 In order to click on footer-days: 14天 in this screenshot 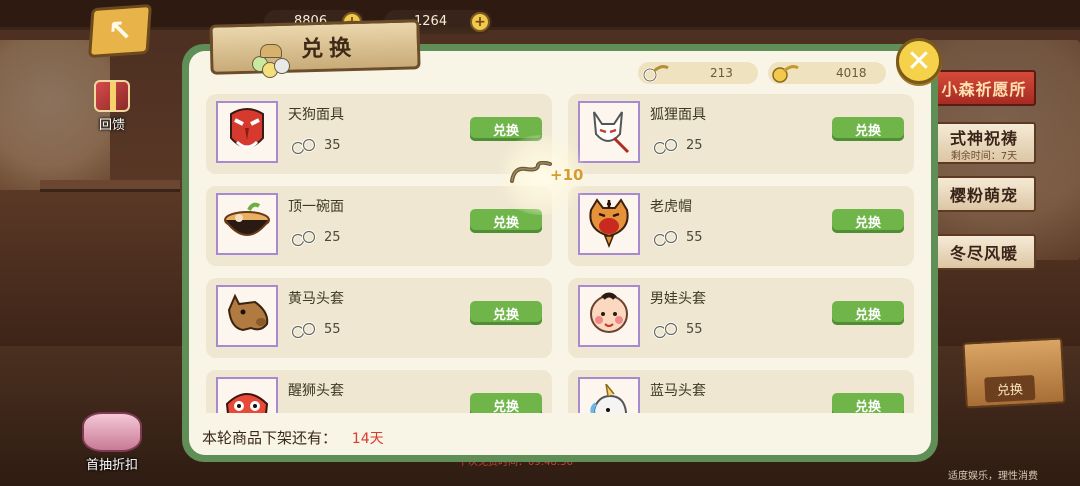, I will do `click(367, 439)`.